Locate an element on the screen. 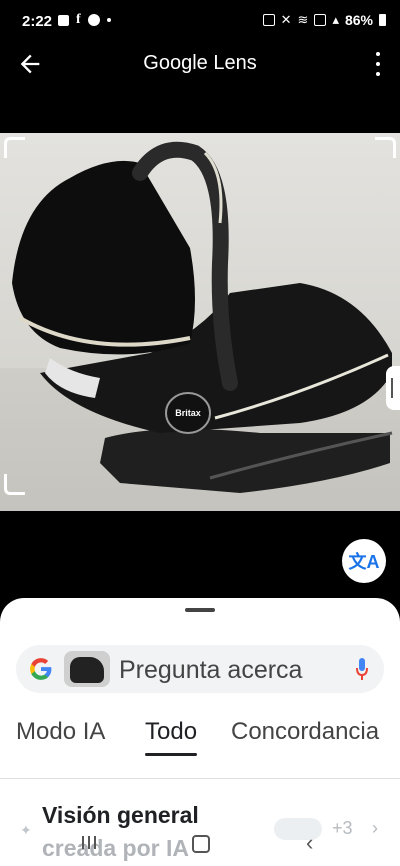 The height and width of the screenshot is (866, 400). google-logo-icon is located at coordinates (41, 669).